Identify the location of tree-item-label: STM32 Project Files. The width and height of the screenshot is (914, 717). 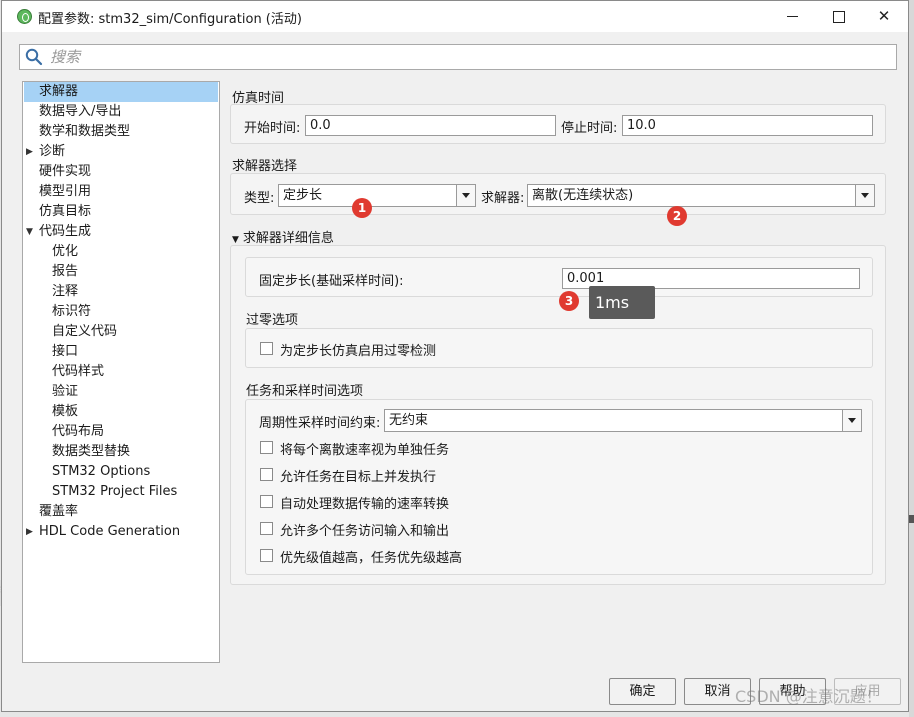
(115, 491).